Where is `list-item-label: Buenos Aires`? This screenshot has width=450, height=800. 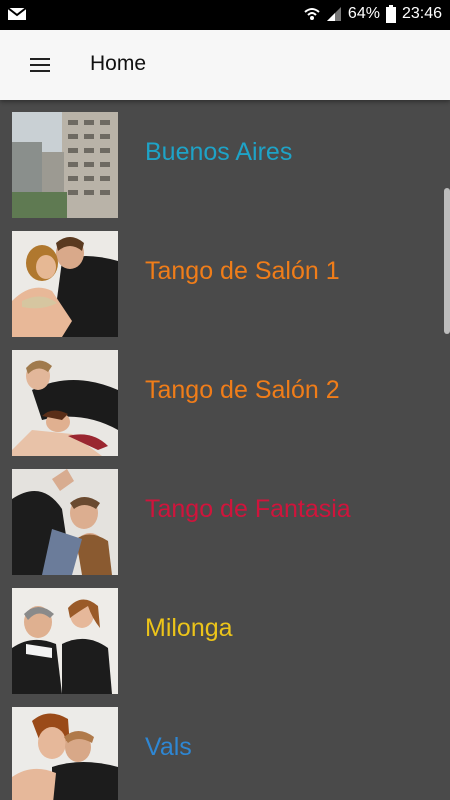
list-item-label: Buenos Aires is located at coordinates (219, 152).